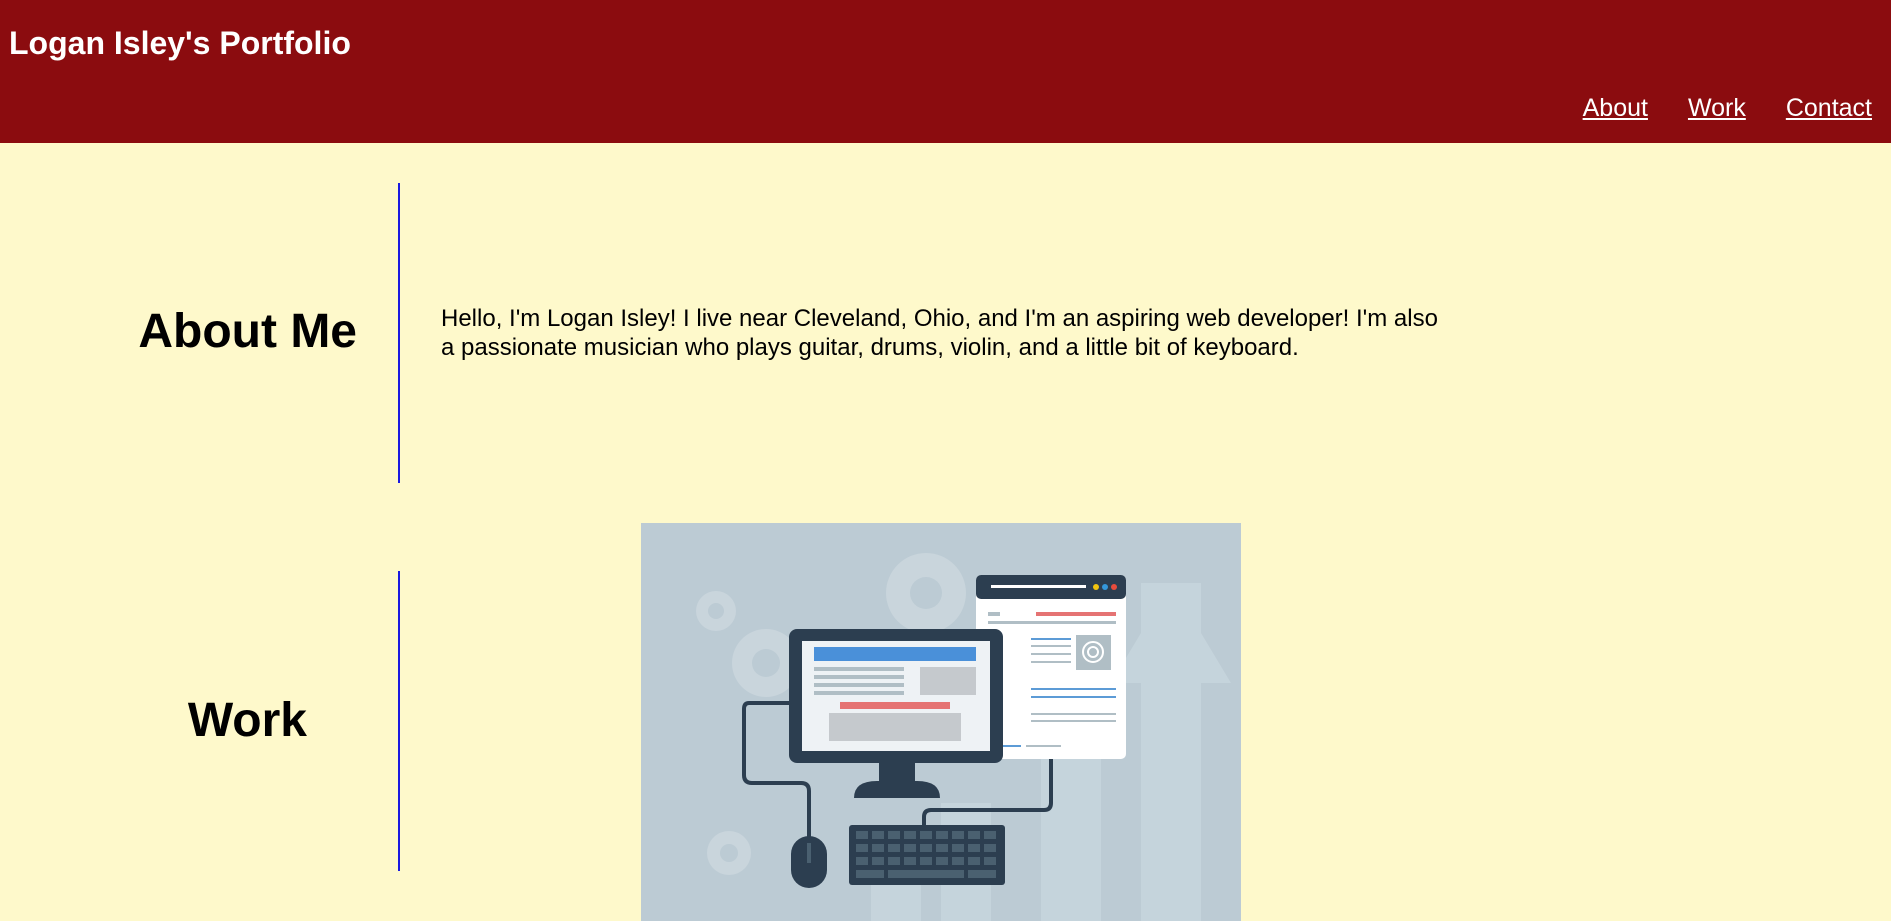 The height and width of the screenshot is (921, 1891). What do you see at coordinates (247, 331) in the screenshot?
I see `about-heading: About Me` at bounding box center [247, 331].